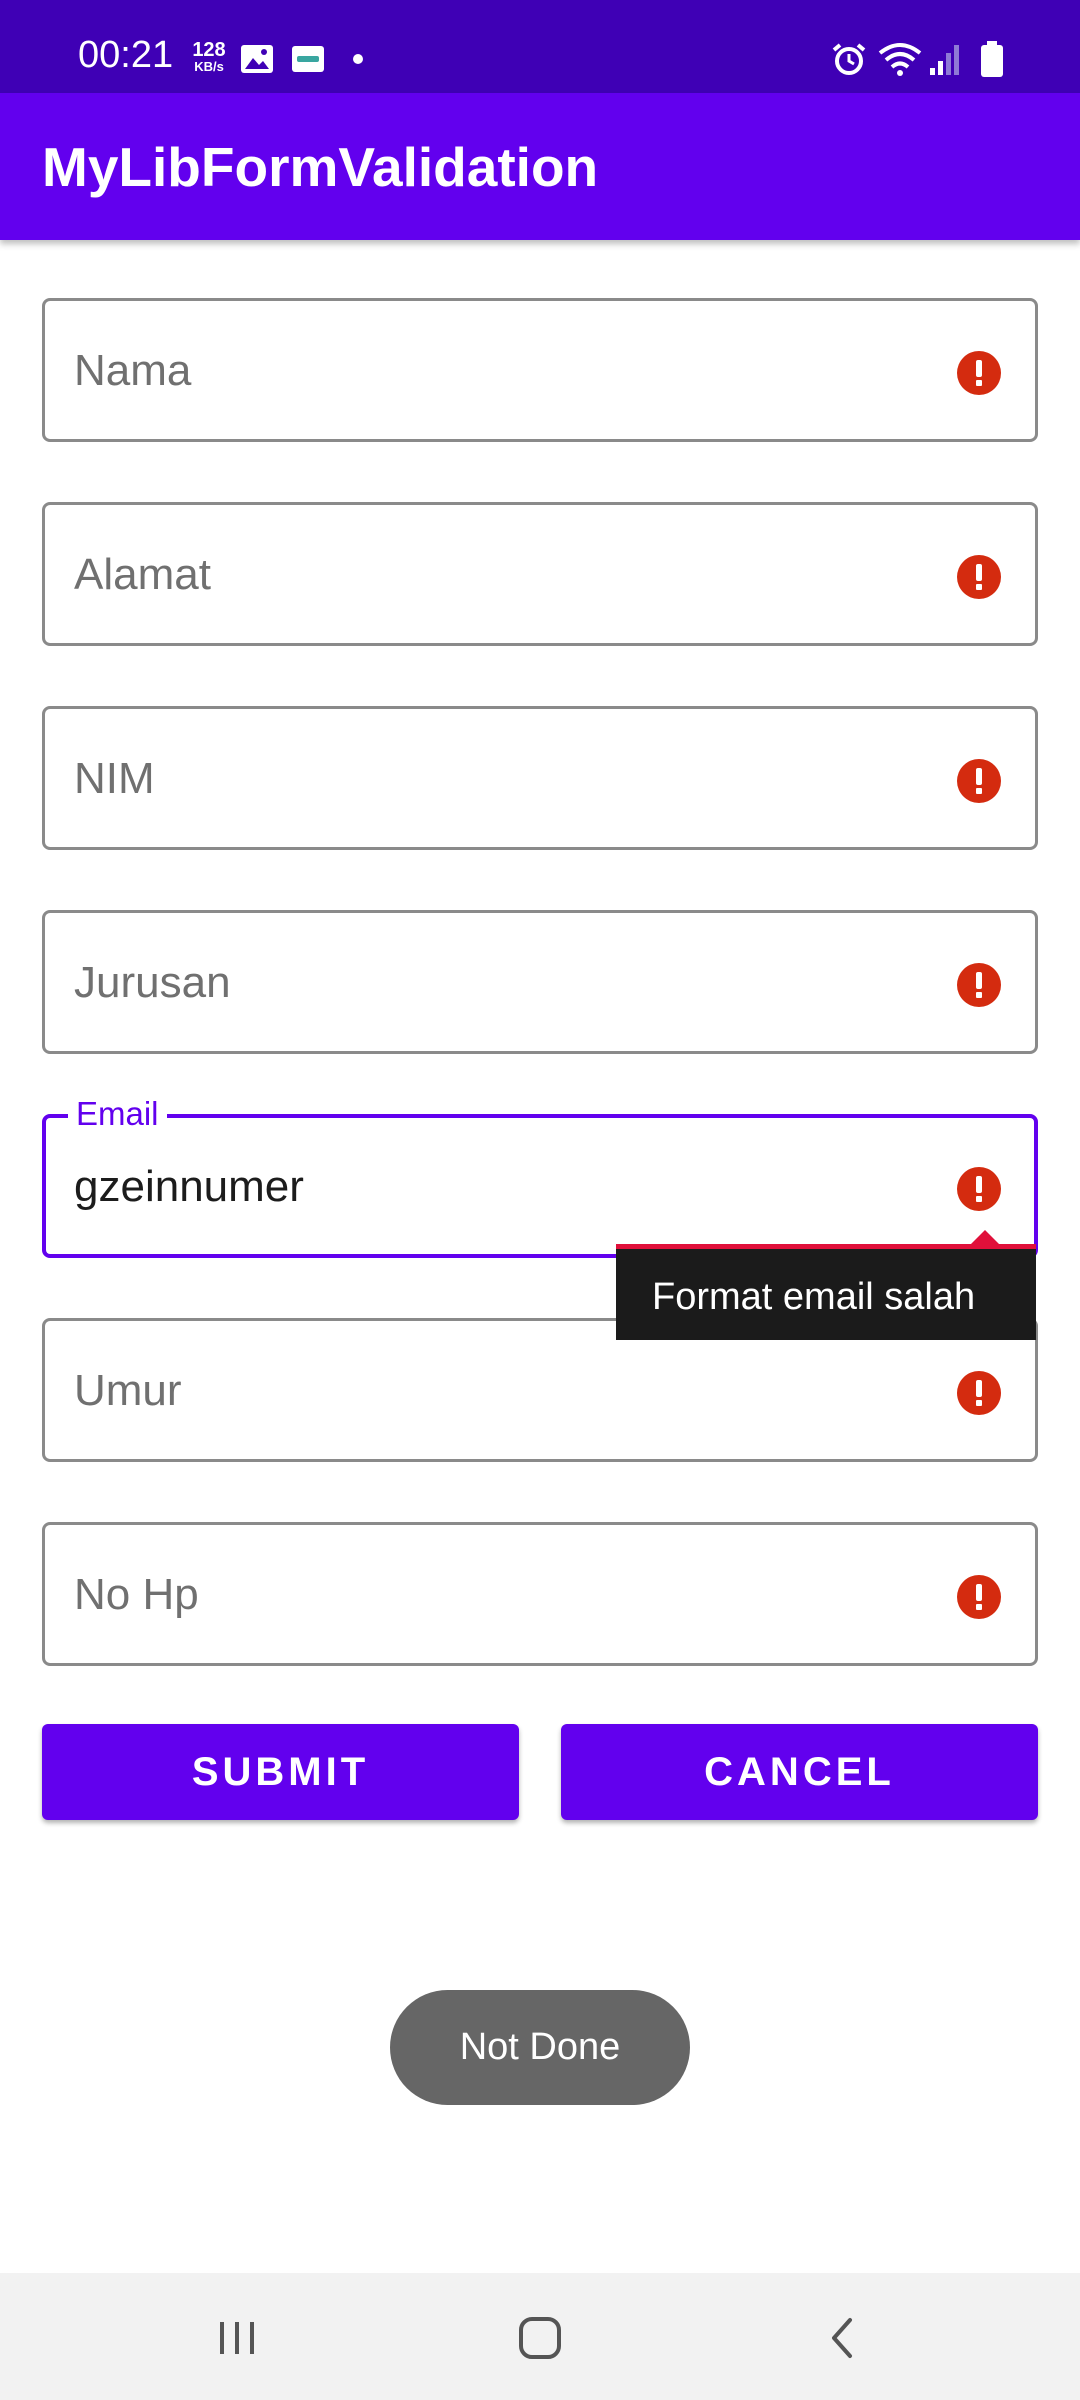 The width and height of the screenshot is (1080, 2400). What do you see at coordinates (944, 60) in the screenshot?
I see `cell-signal-icon` at bounding box center [944, 60].